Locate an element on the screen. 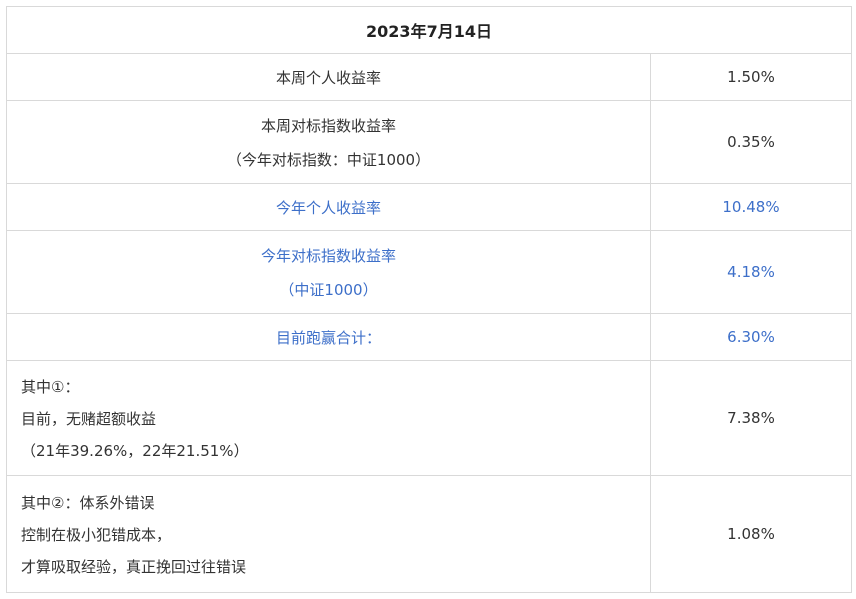 Image resolution: width=856 pixels, height=599 pixels. row-label: 今年个人收益率 is located at coordinates (328, 207).